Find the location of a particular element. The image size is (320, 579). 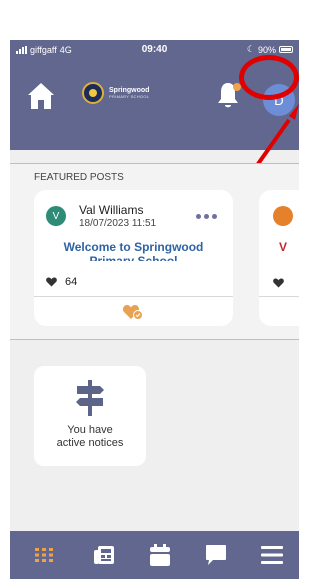

dashboard-icon is located at coordinates (44, 555).